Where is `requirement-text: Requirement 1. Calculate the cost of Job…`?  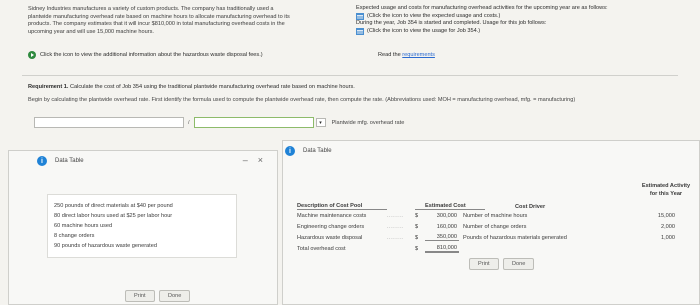
requirement-text: Requirement 1. Calculate the cost of Job… is located at coordinates (353, 87).